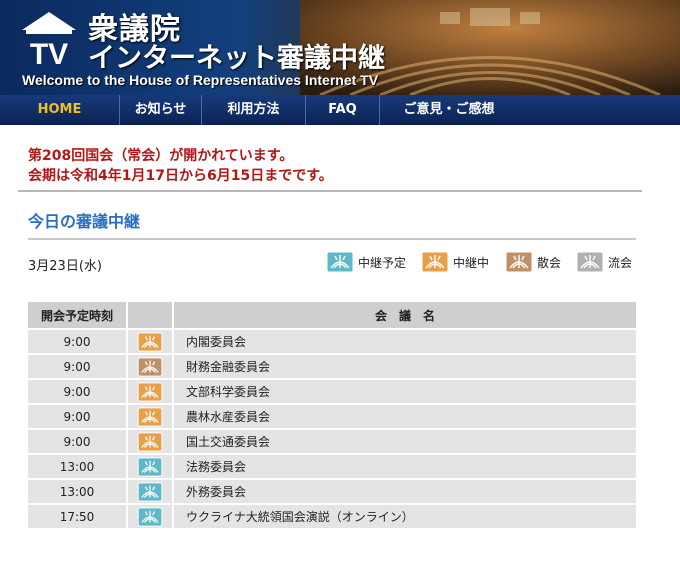  I want to click on legend-live-icon, so click(435, 262).